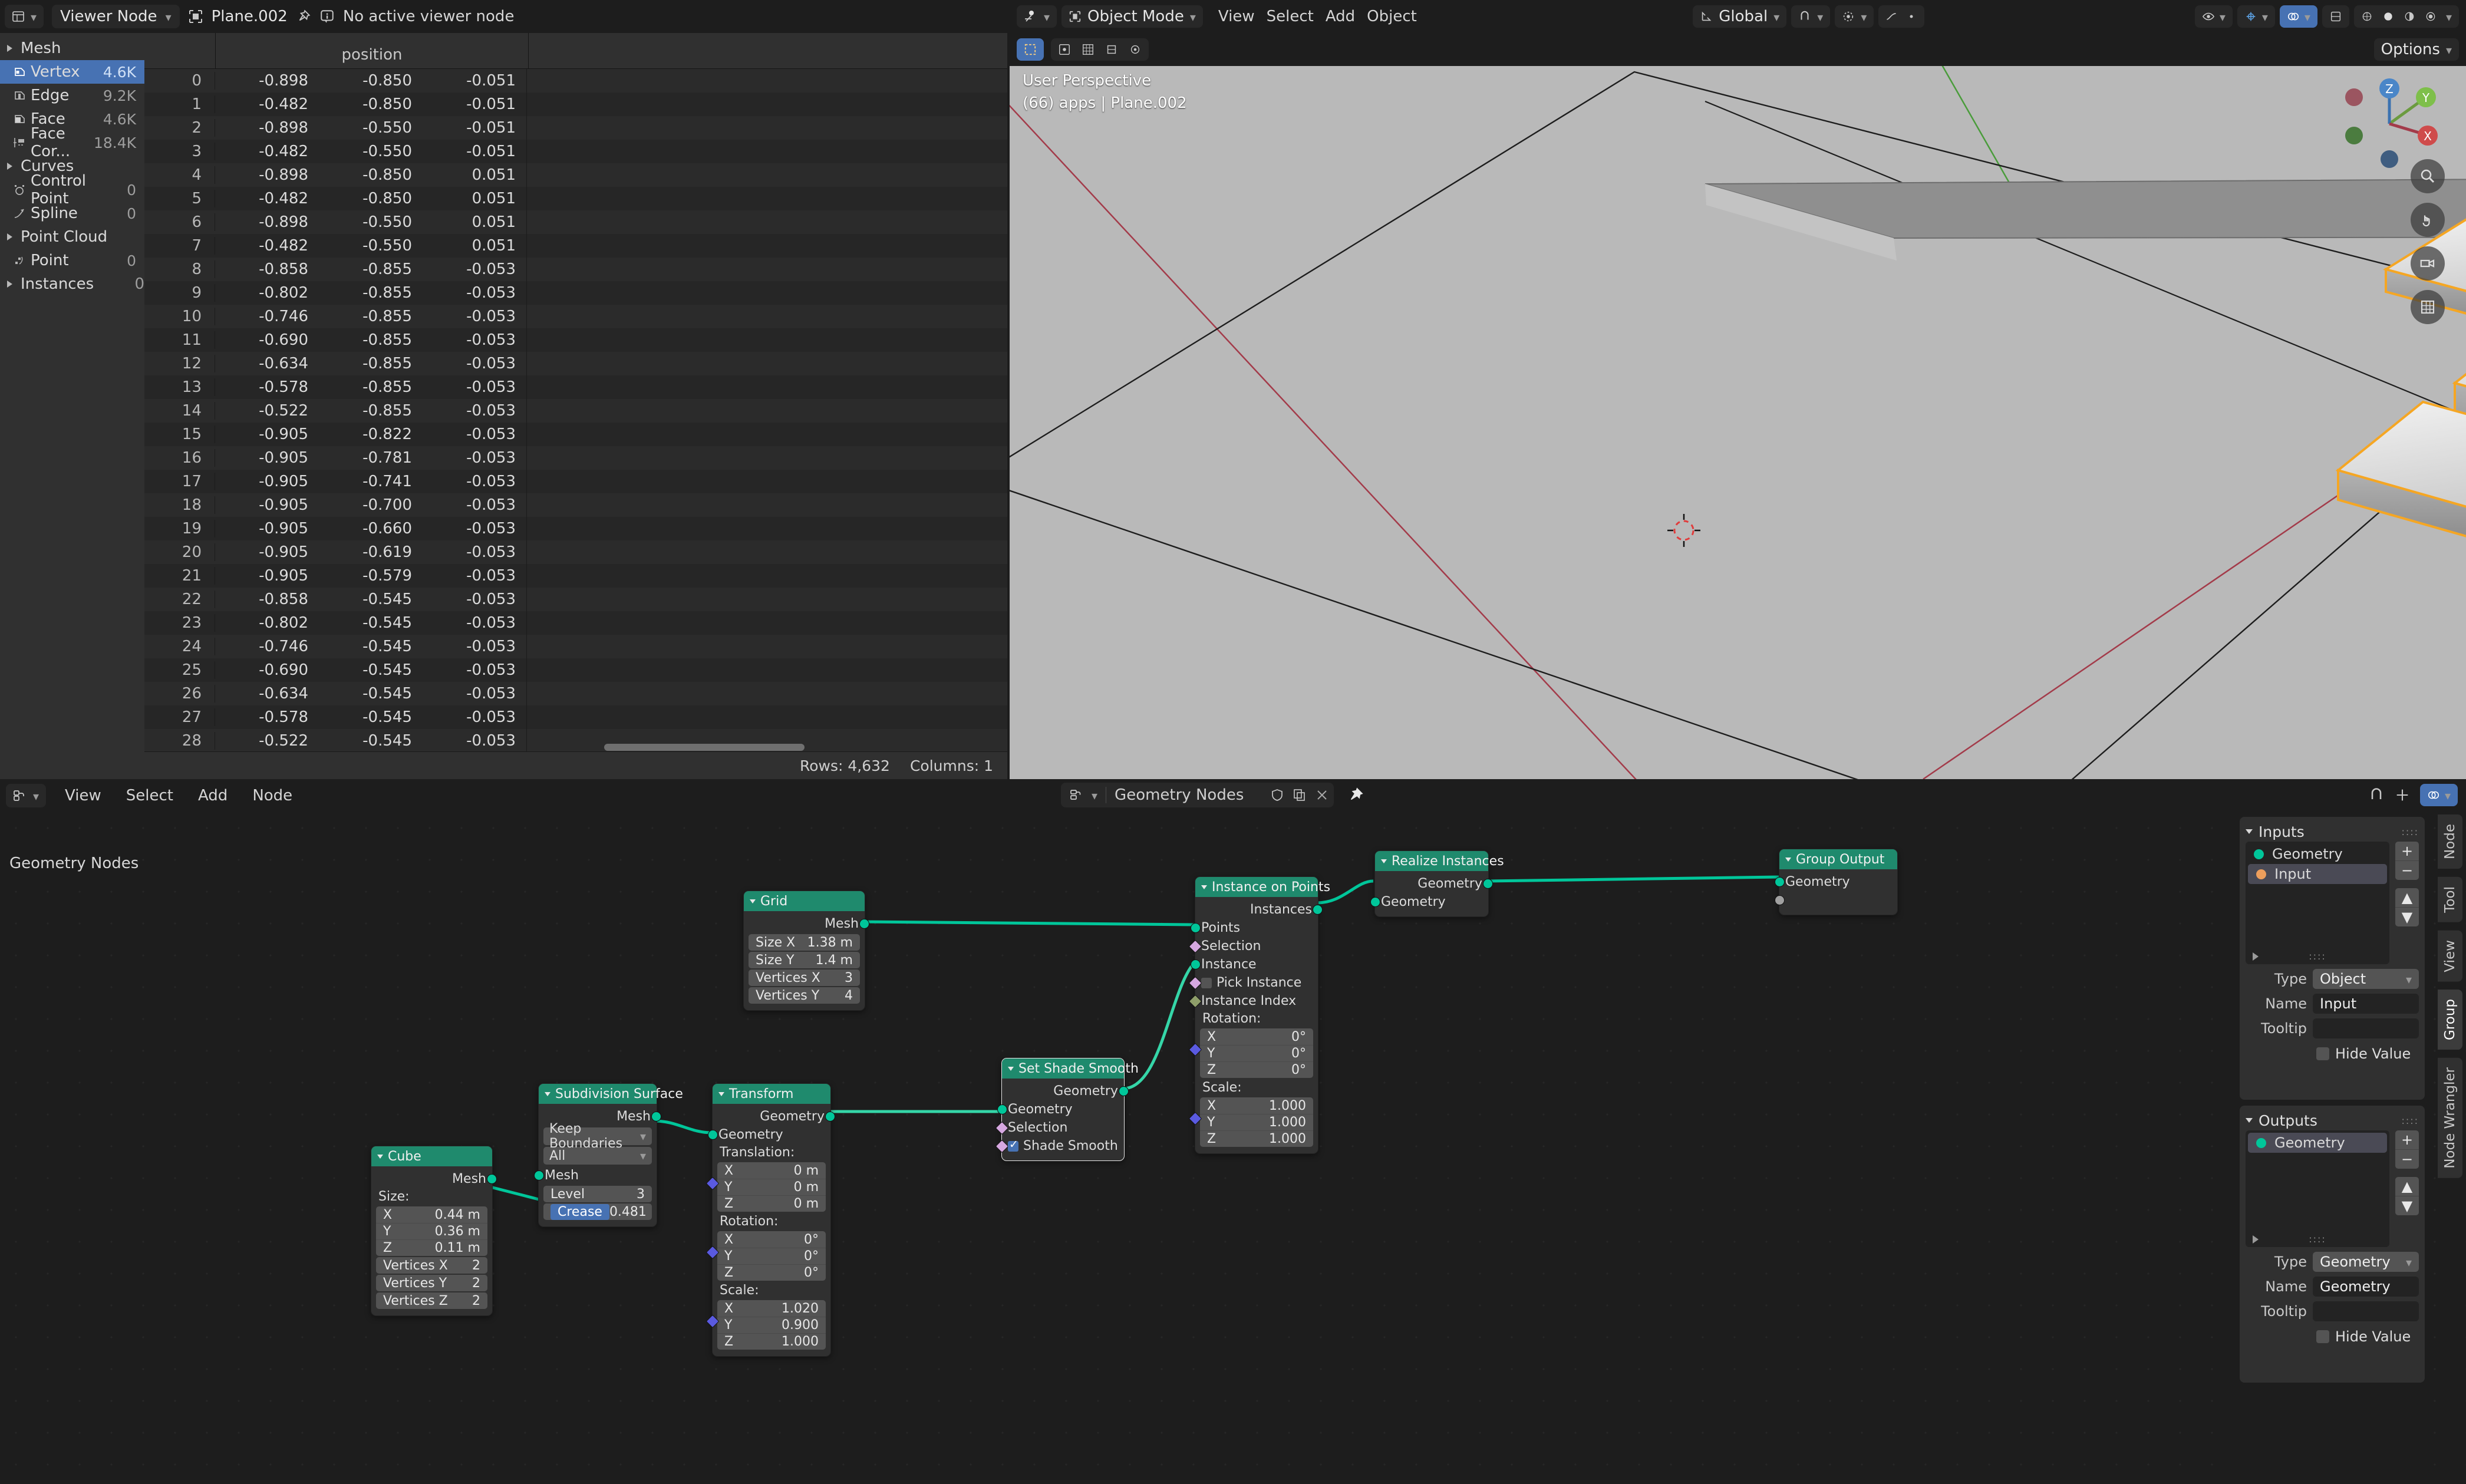 The height and width of the screenshot is (1484, 2466). I want to click on pin-icon, so click(1355, 795).